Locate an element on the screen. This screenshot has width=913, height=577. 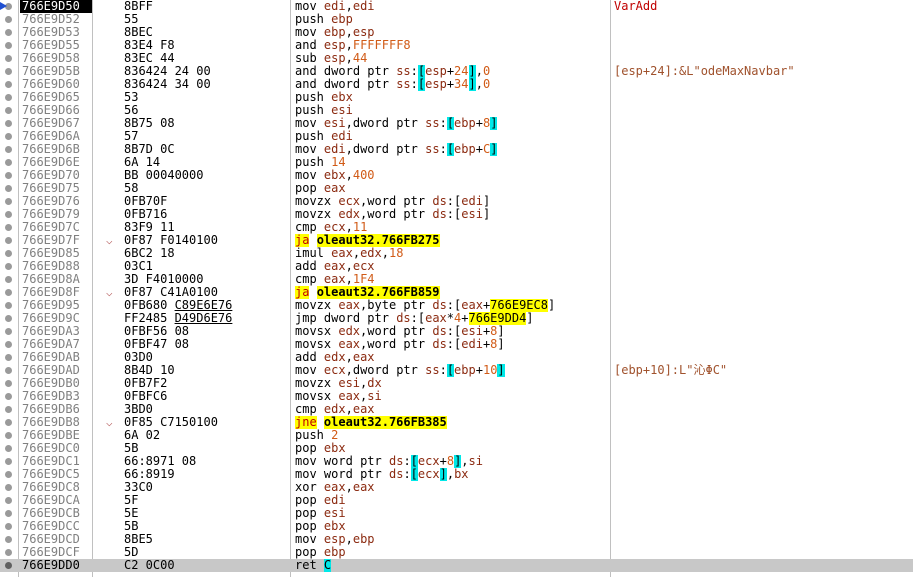
instruction-text: movzx edx,word ptr ds:[esi] is located at coordinates (452, 214).